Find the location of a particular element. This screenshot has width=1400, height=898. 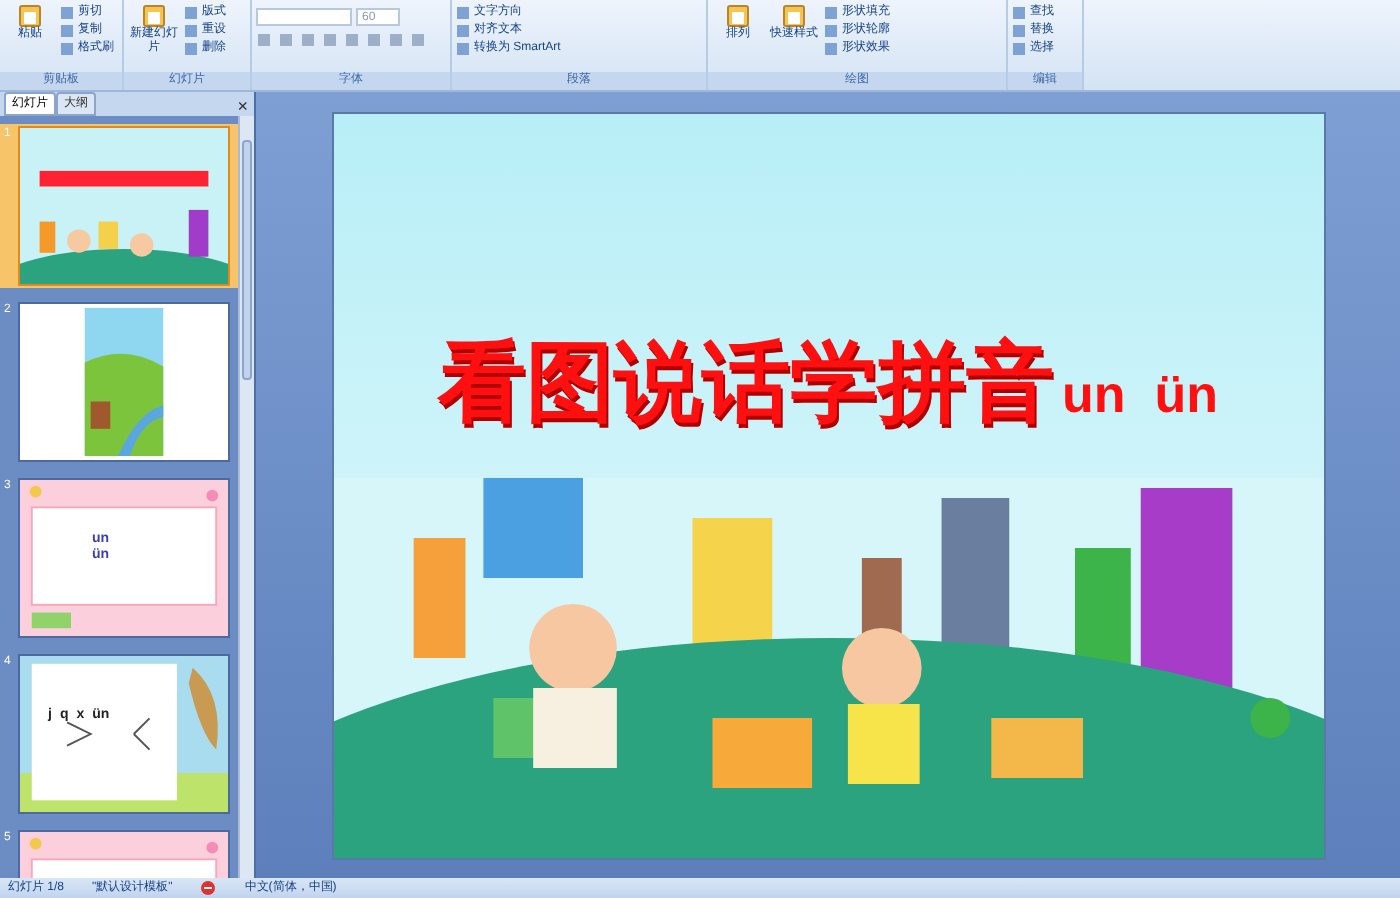

spellcheck-icon is located at coordinates (208, 888).